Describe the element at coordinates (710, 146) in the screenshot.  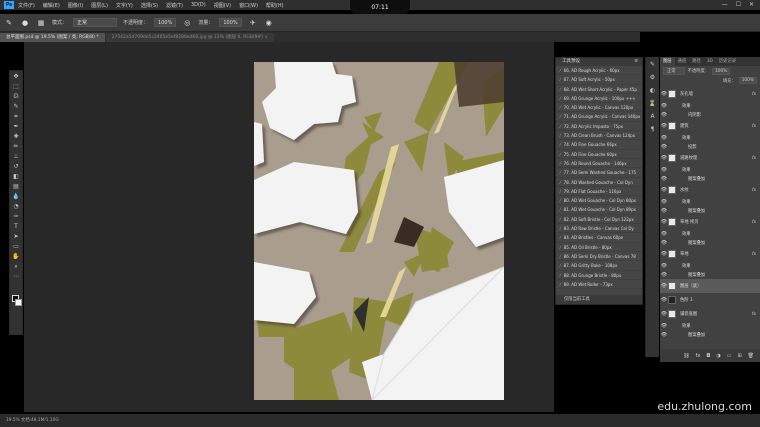
I see `layer-effect-row: 👁 投影` at that location.